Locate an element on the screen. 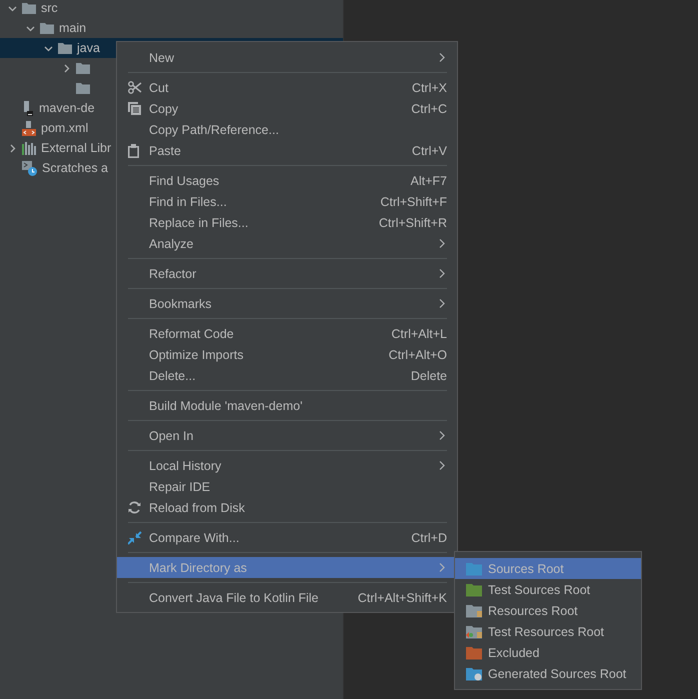 This screenshot has width=698, height=699. shortcut-label: Ctrl+Shift+R is located at coordinates (412, 223).